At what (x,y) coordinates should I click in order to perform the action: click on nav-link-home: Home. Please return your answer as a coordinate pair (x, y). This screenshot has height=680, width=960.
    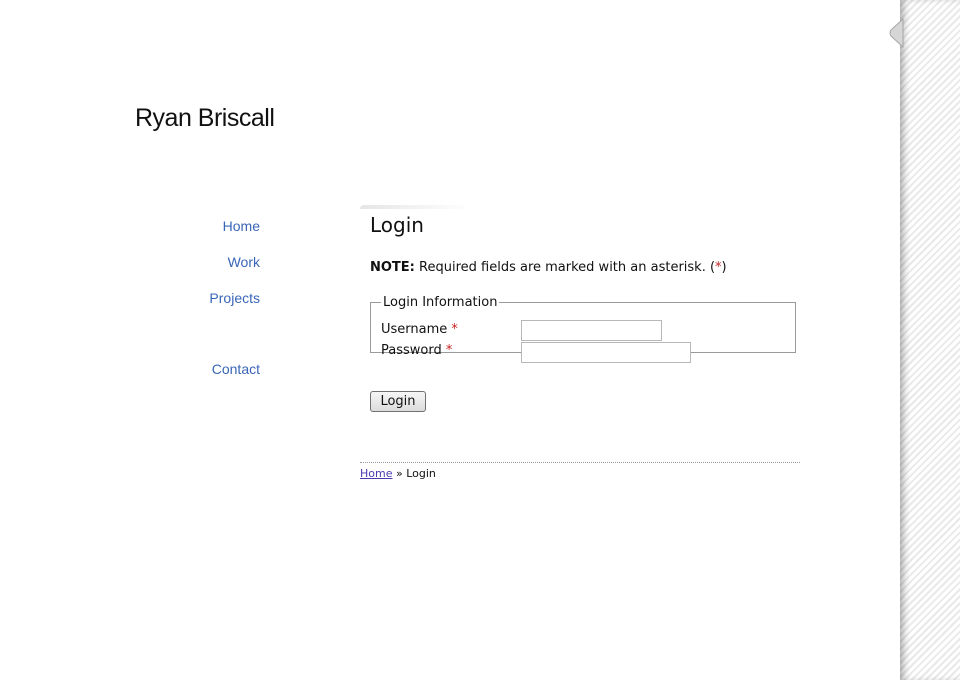
    Looking at the image, I should click on (241, 226).